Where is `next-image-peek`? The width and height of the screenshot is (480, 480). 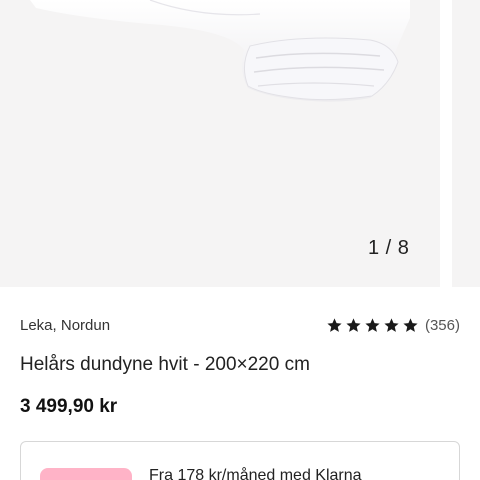
next-image-peek is located at coordinates (466, 143).